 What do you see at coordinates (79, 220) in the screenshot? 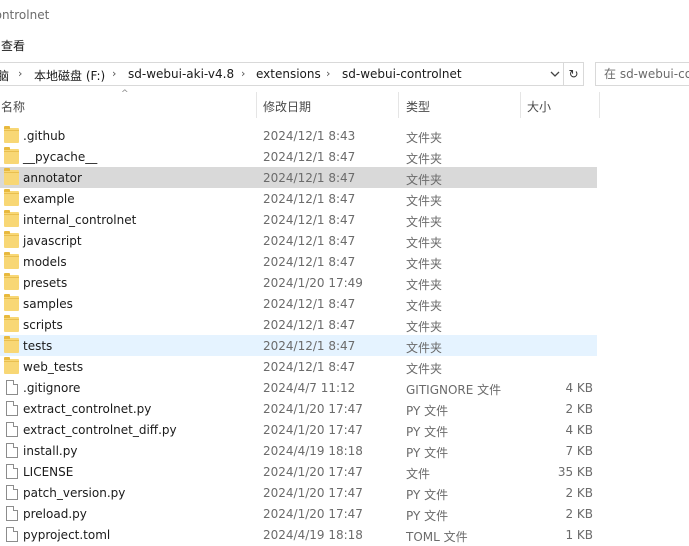
I see `file-name: internal_controlnet` at bounding box center [79, 220].